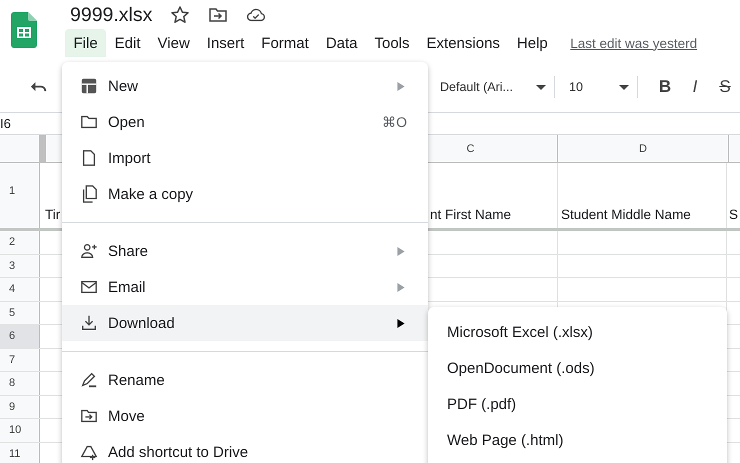 Image resolution: width=740 pixels, height=463 pixels. Describe the element at coordinates (695, 87) in the screenshot. I see `format-button: I` at that location.